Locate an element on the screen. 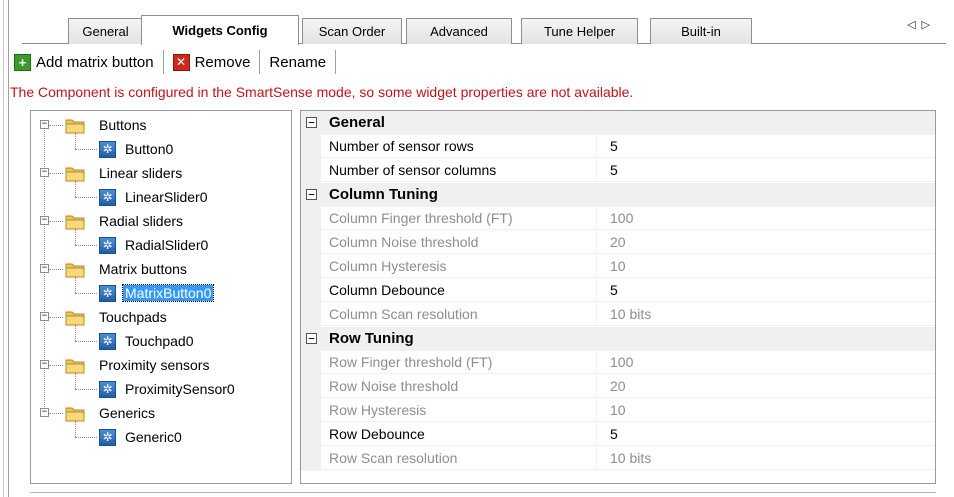 The height and width of the screenshot is (497, 954). property-row: Row Hysteresis 10 is located at coordinates (618, 411).